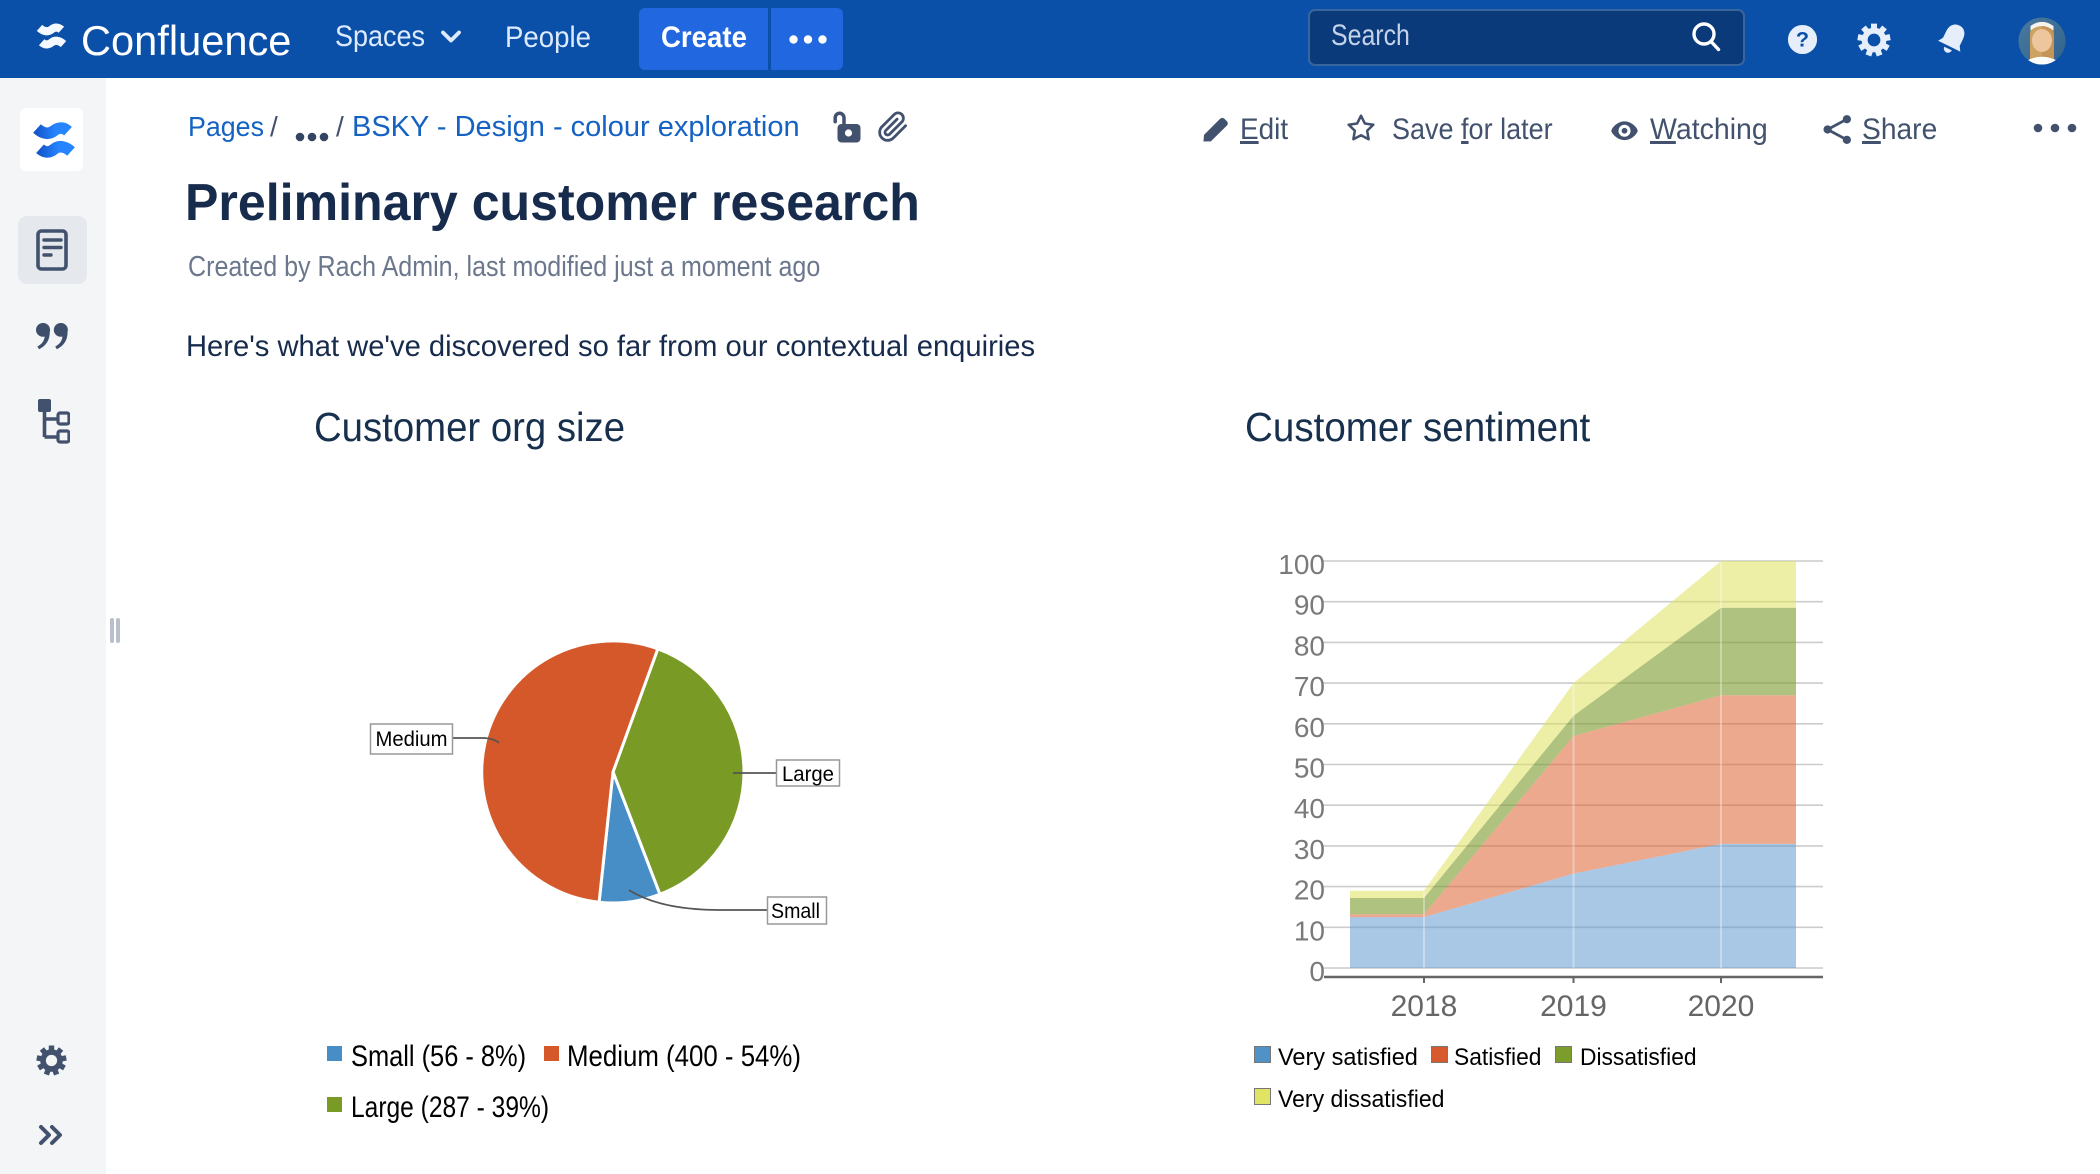 The image size is (2100, 1174). I want to click on svg-text: 20, so click(1309, 890).